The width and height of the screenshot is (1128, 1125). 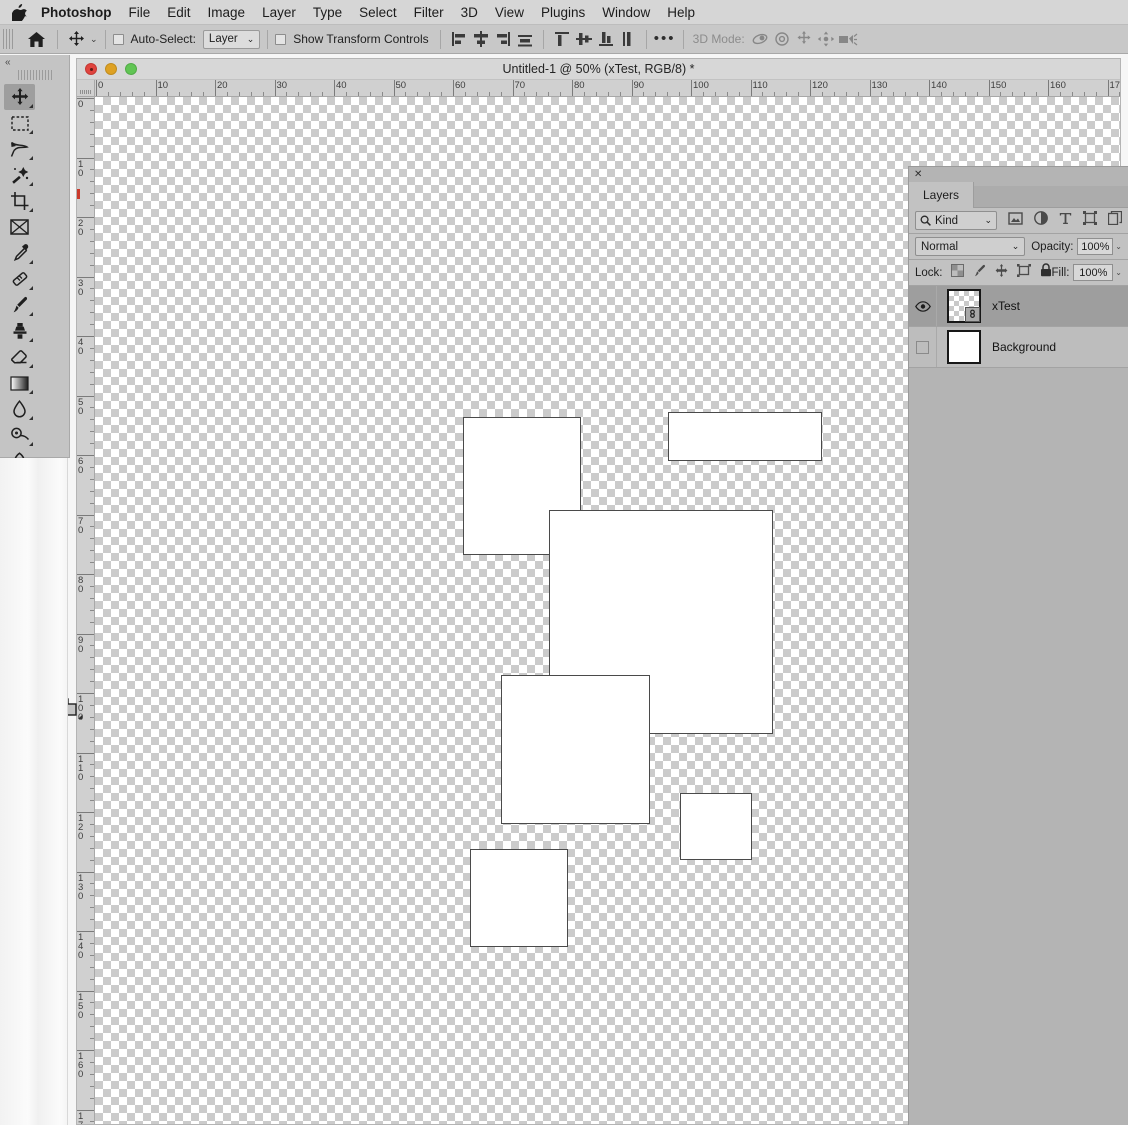 I want to click on roll-3d-icon, so click(x=782, y=39).